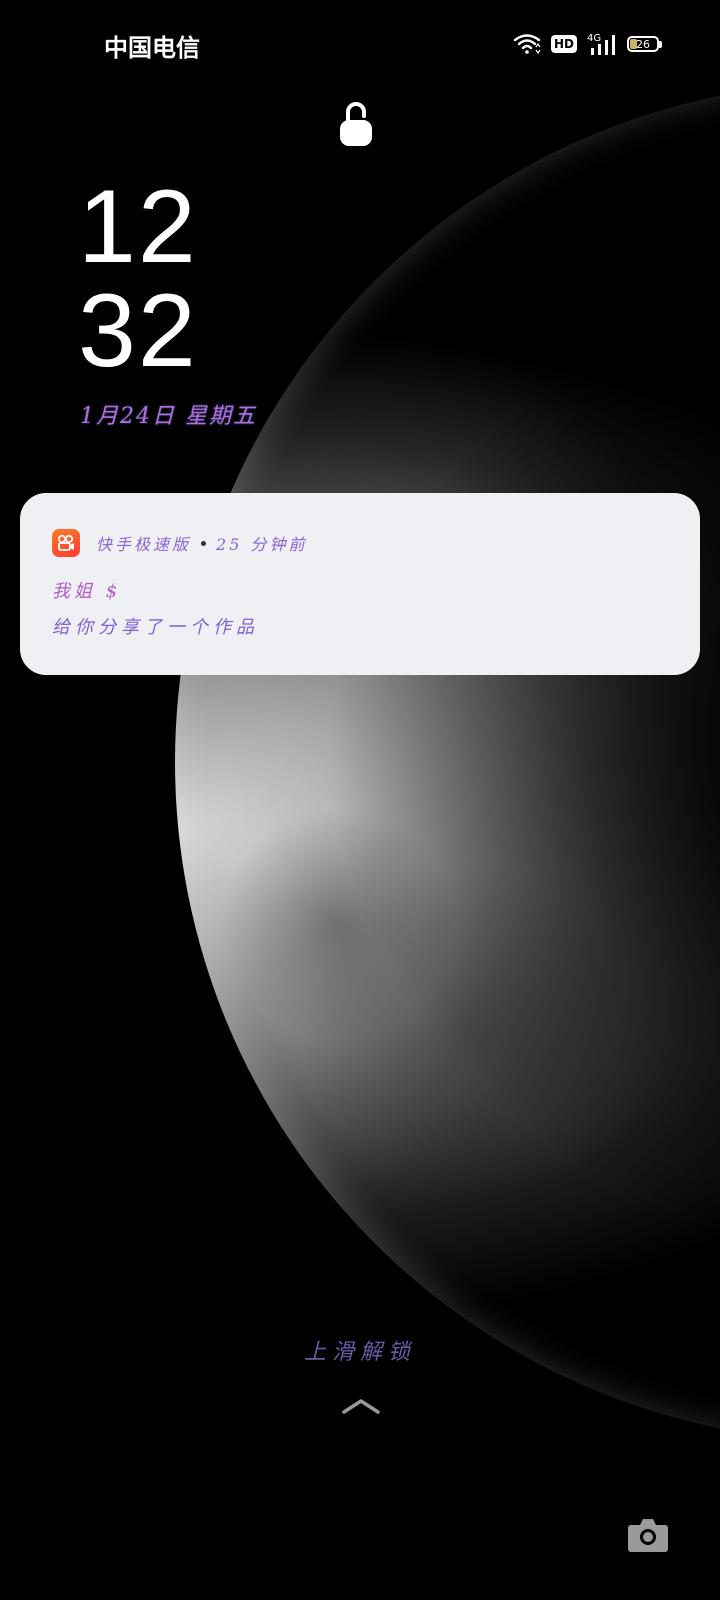 The width and height of the screenshot is (720, 1600). I want to click on kuaishou-app-icon, so click(66, 543).